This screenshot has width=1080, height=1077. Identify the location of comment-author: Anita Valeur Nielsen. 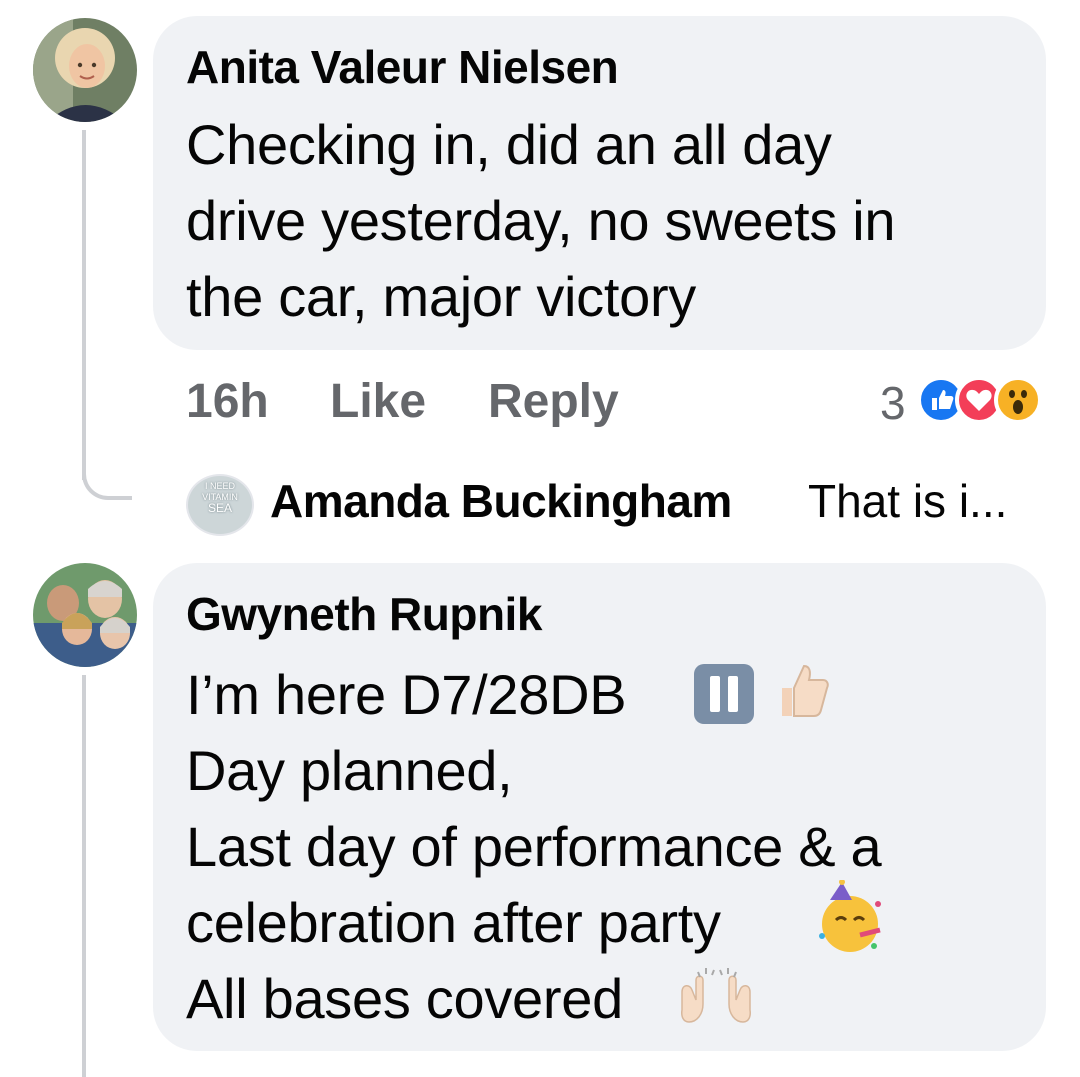
(402, 67).